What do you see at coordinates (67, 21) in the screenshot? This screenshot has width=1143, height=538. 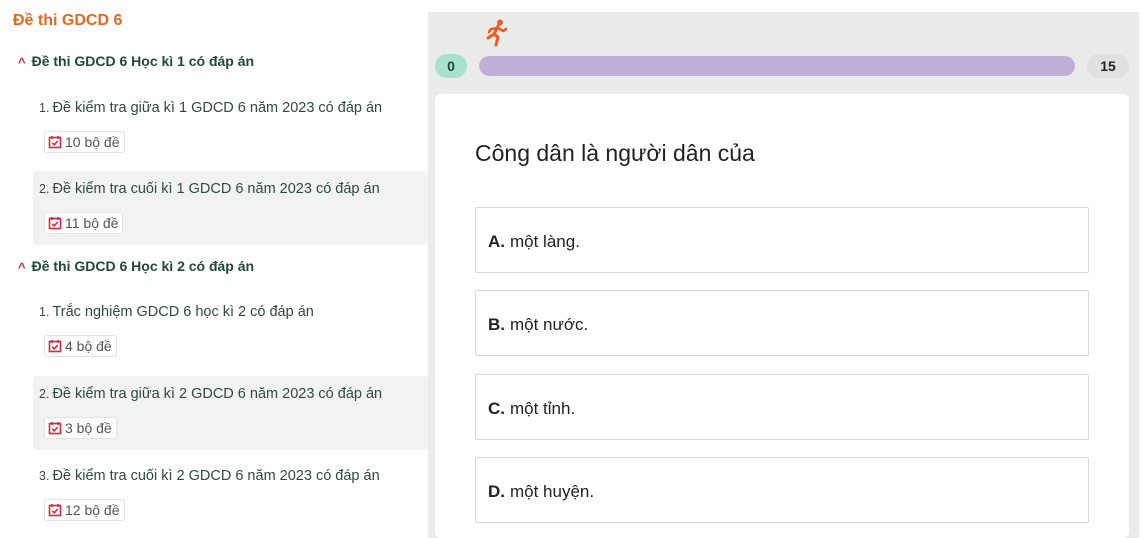 I see `sidebar-title: Đề thi GDCD 6` at bounding box center [67, 21].